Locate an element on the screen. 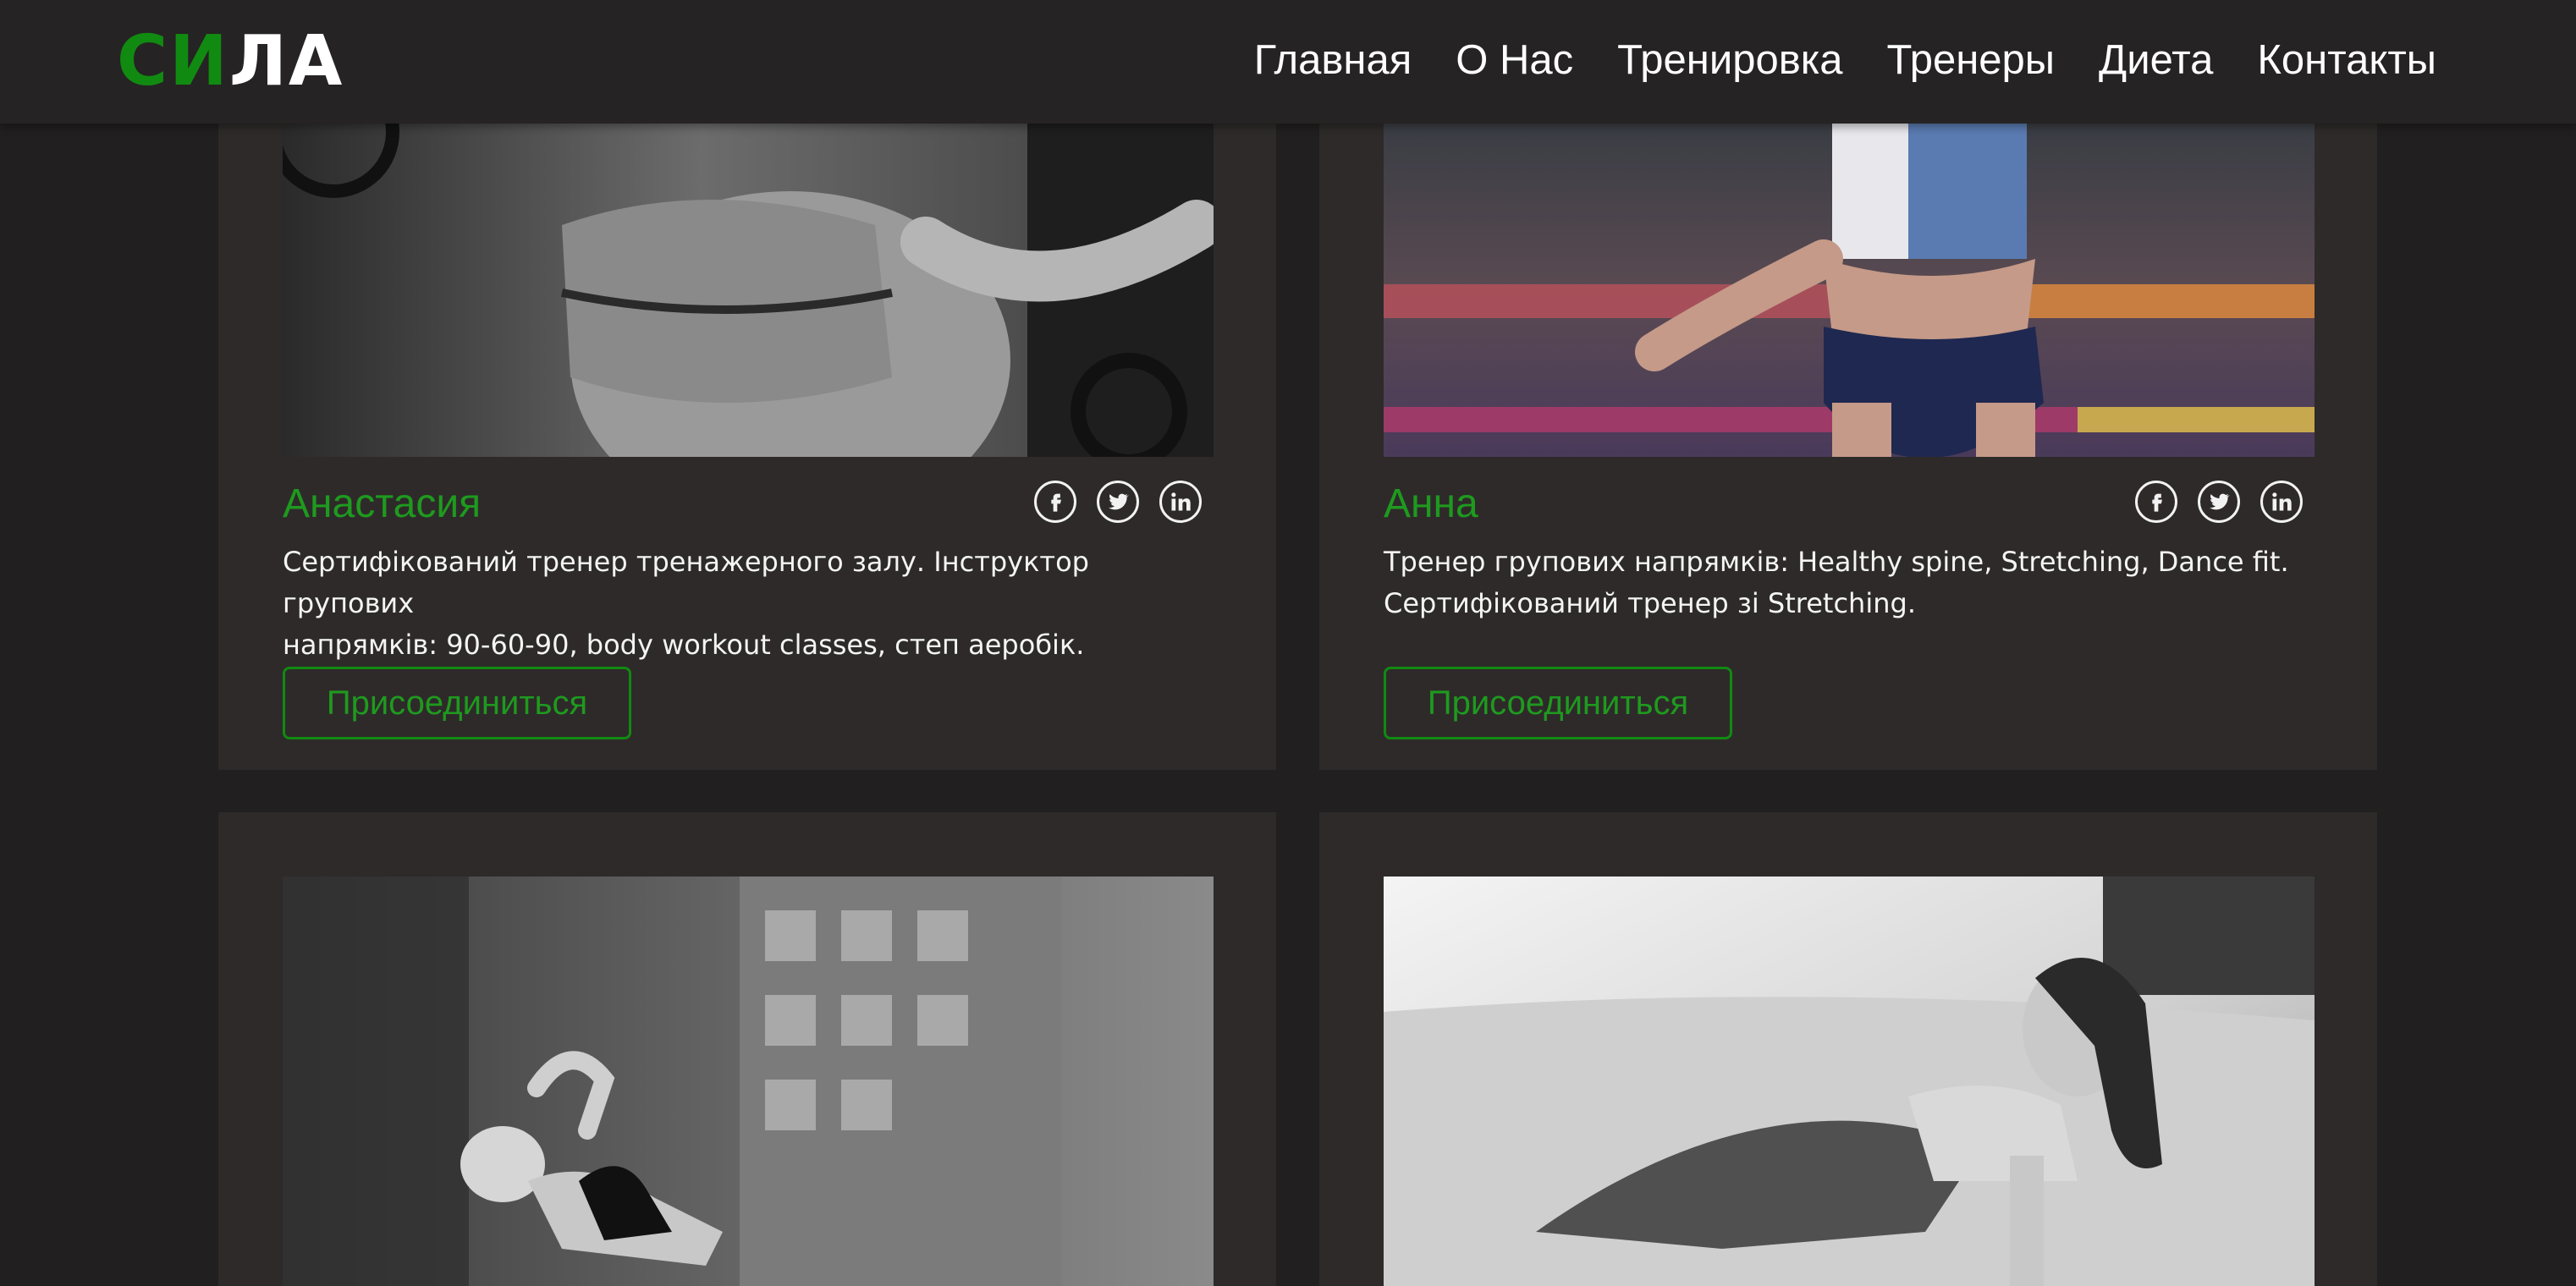 The height and width of the screenshot is (1286, 2576). nav-training: Тренировка is located at coordinates (1729, 60).